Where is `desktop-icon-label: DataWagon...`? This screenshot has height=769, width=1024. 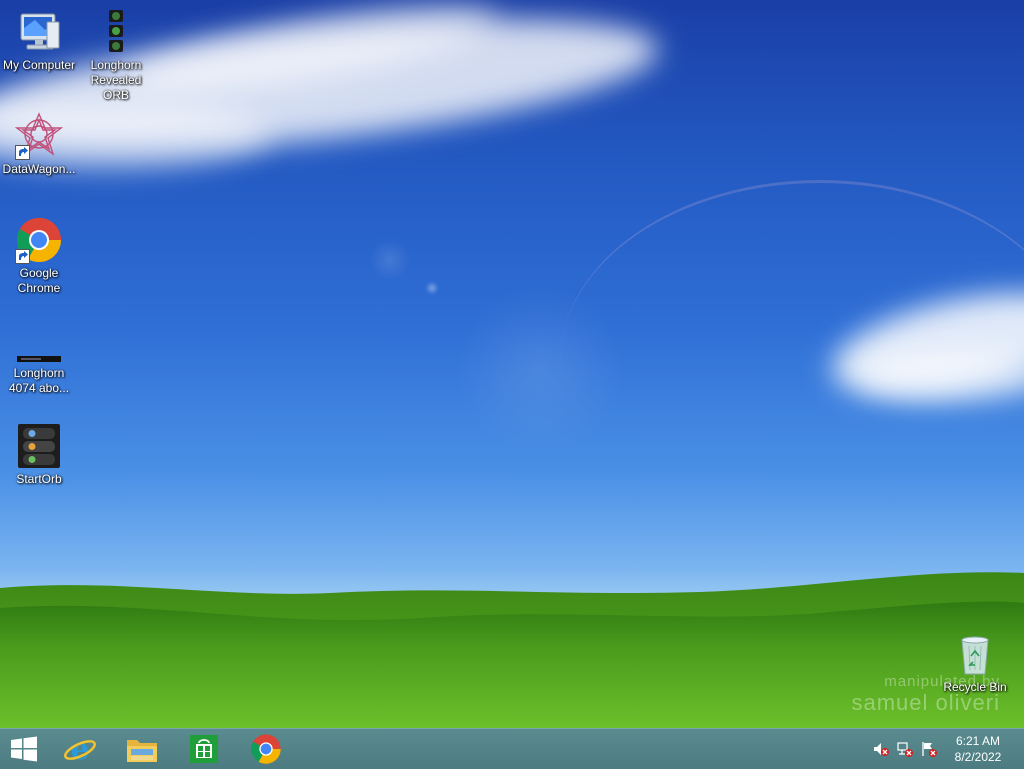 desktop-icon-label: DataWagon... is located at coordinates (39, 169).